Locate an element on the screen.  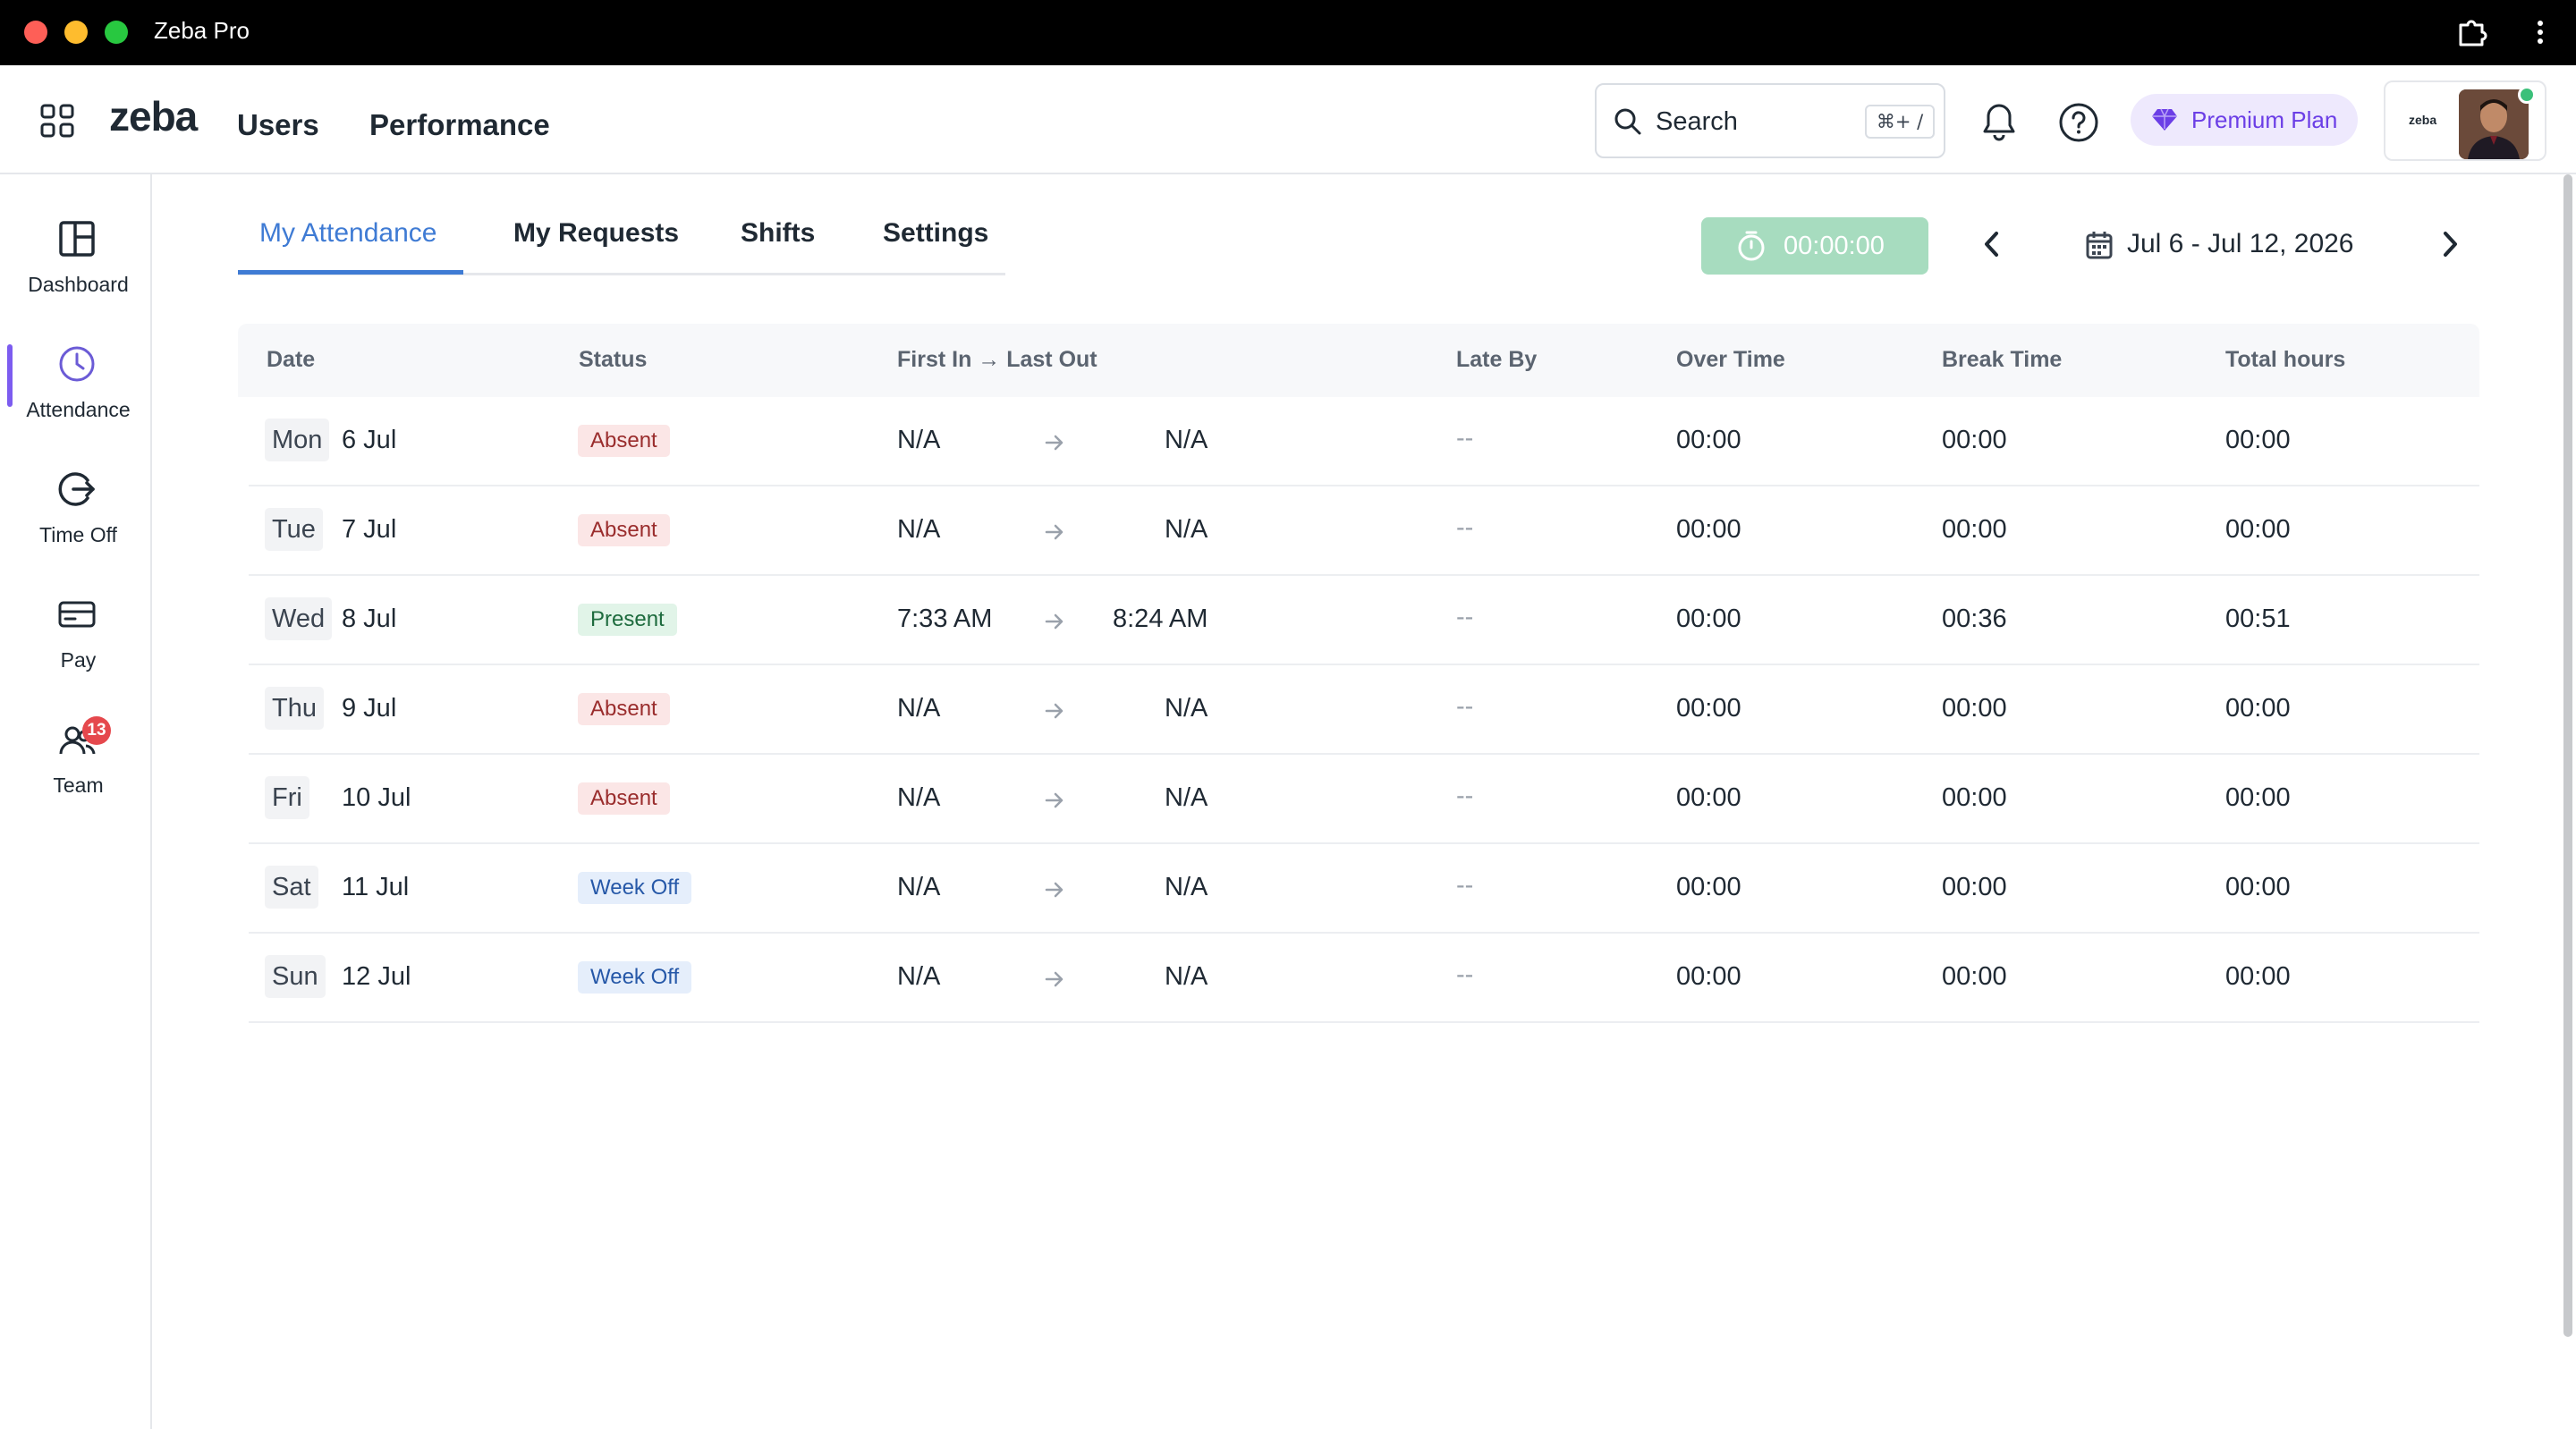
sidebar-item-team: 13 Team is located at coordinates (76, 751).